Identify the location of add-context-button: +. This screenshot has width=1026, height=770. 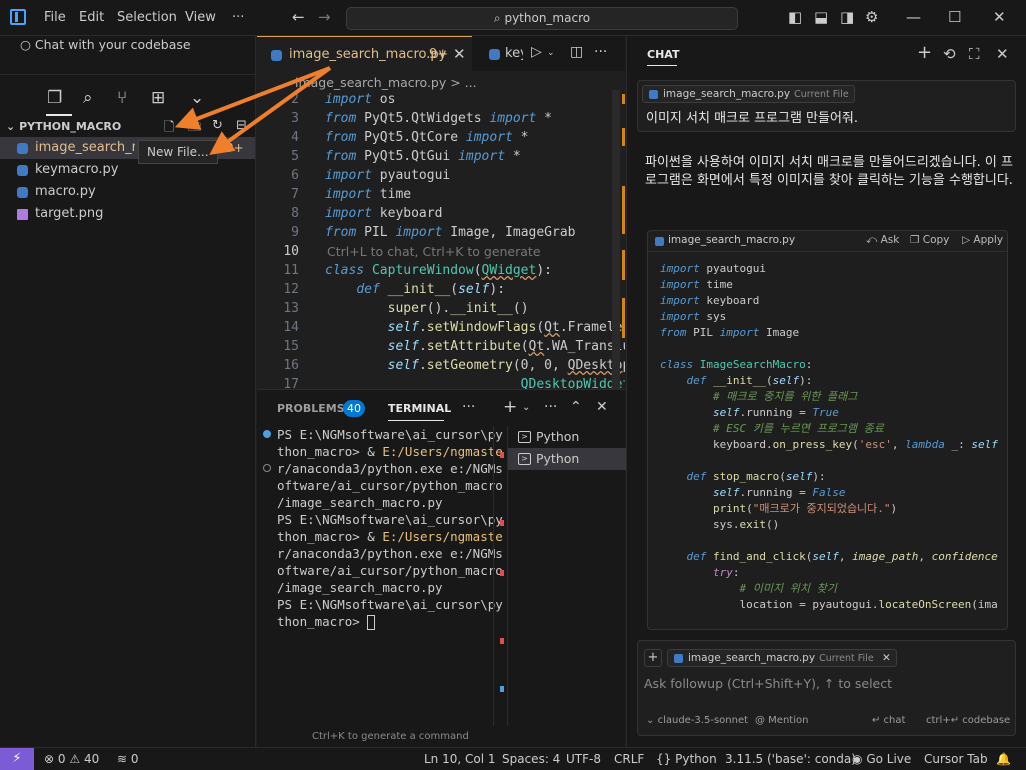
(653, 658).